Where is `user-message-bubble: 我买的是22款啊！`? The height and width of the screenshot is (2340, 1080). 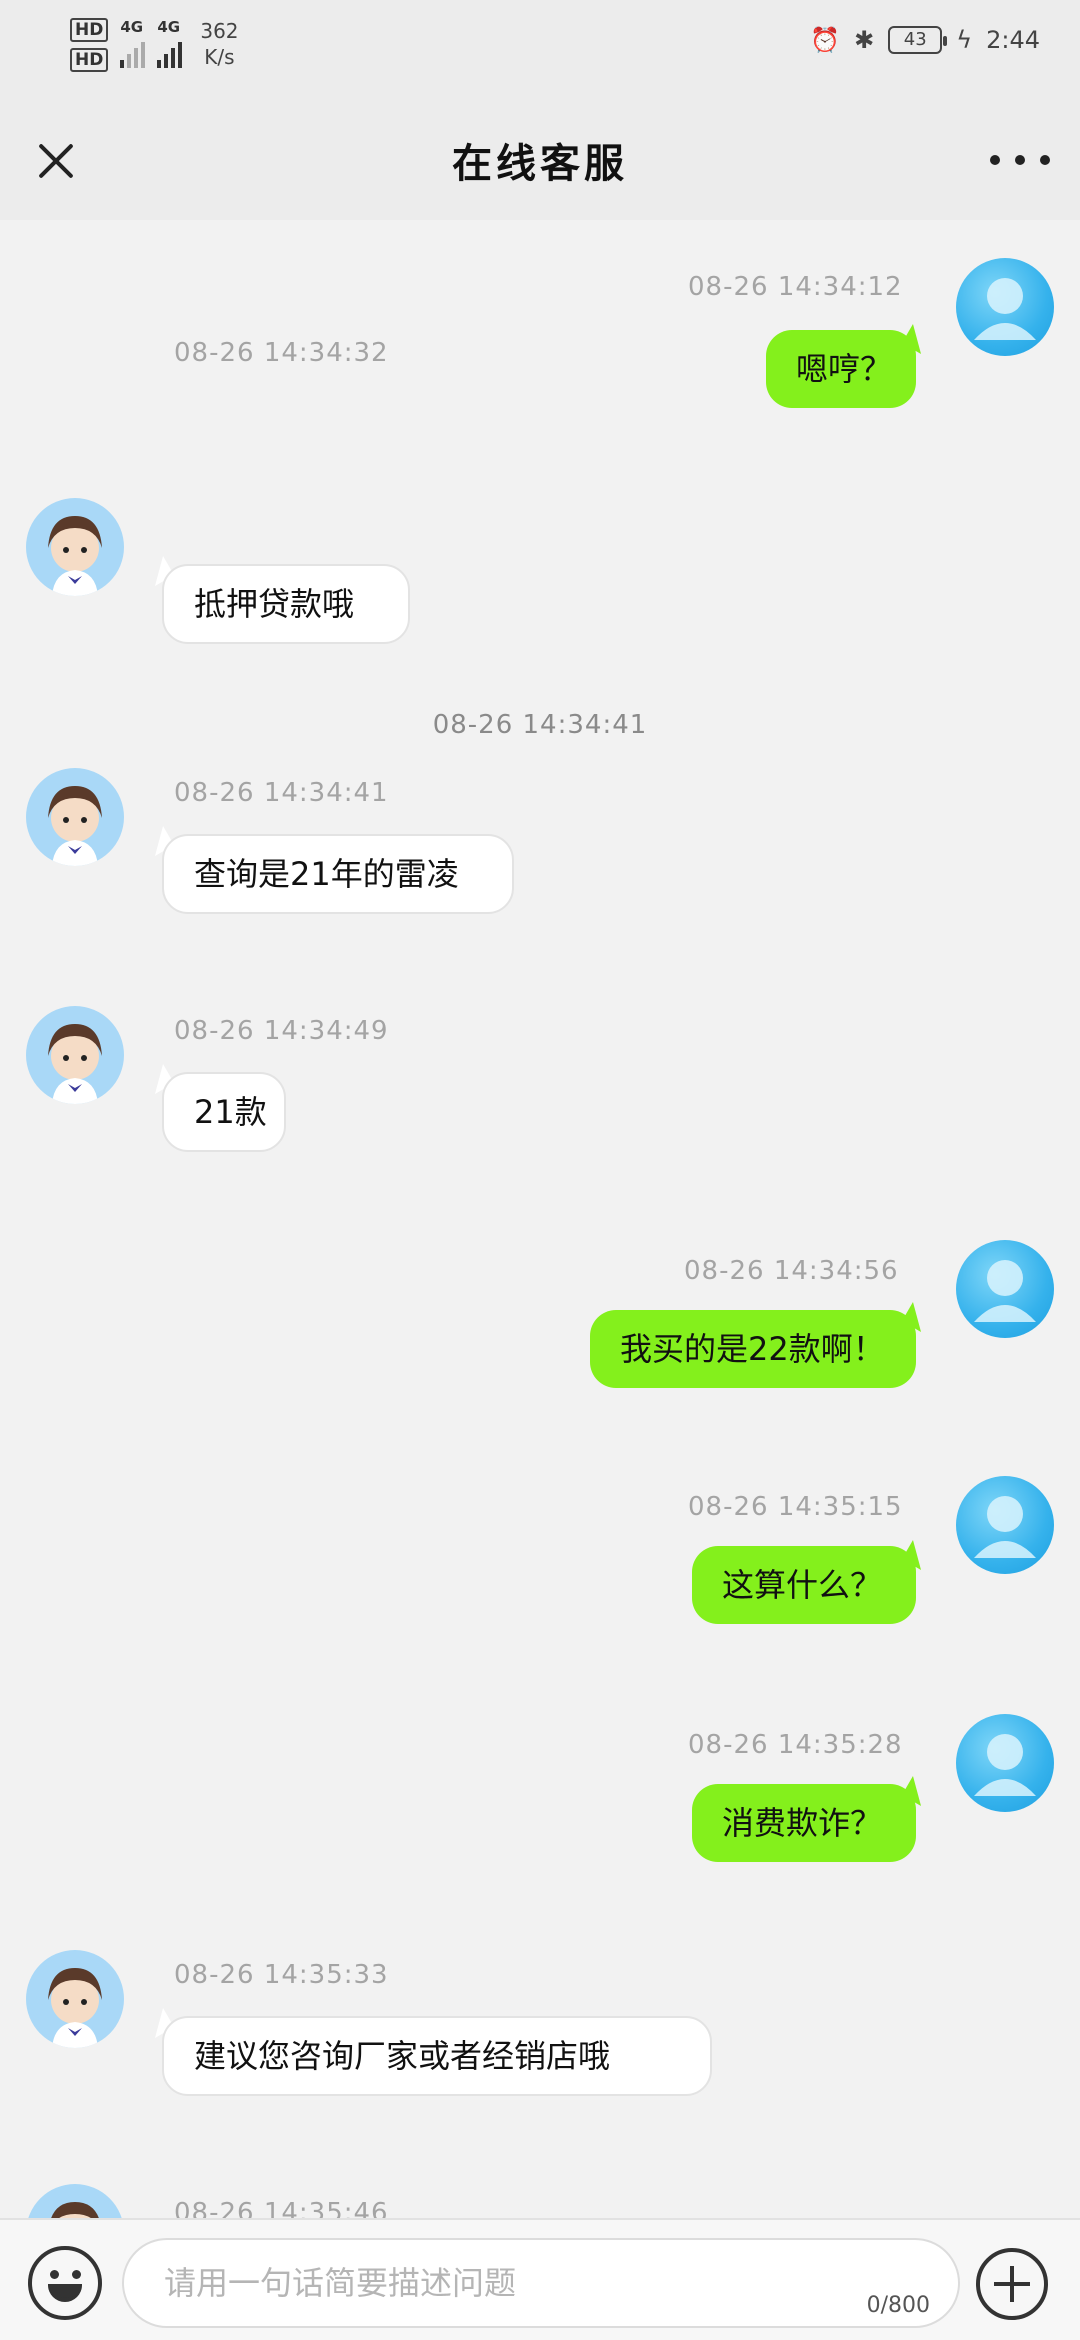 user-message-bubble: 我买的是22款啊！ is located at coordinates (753, 1349).